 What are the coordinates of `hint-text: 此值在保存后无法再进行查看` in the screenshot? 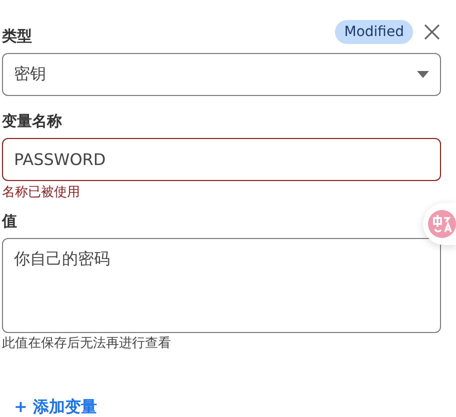 It's located at (86, 344).